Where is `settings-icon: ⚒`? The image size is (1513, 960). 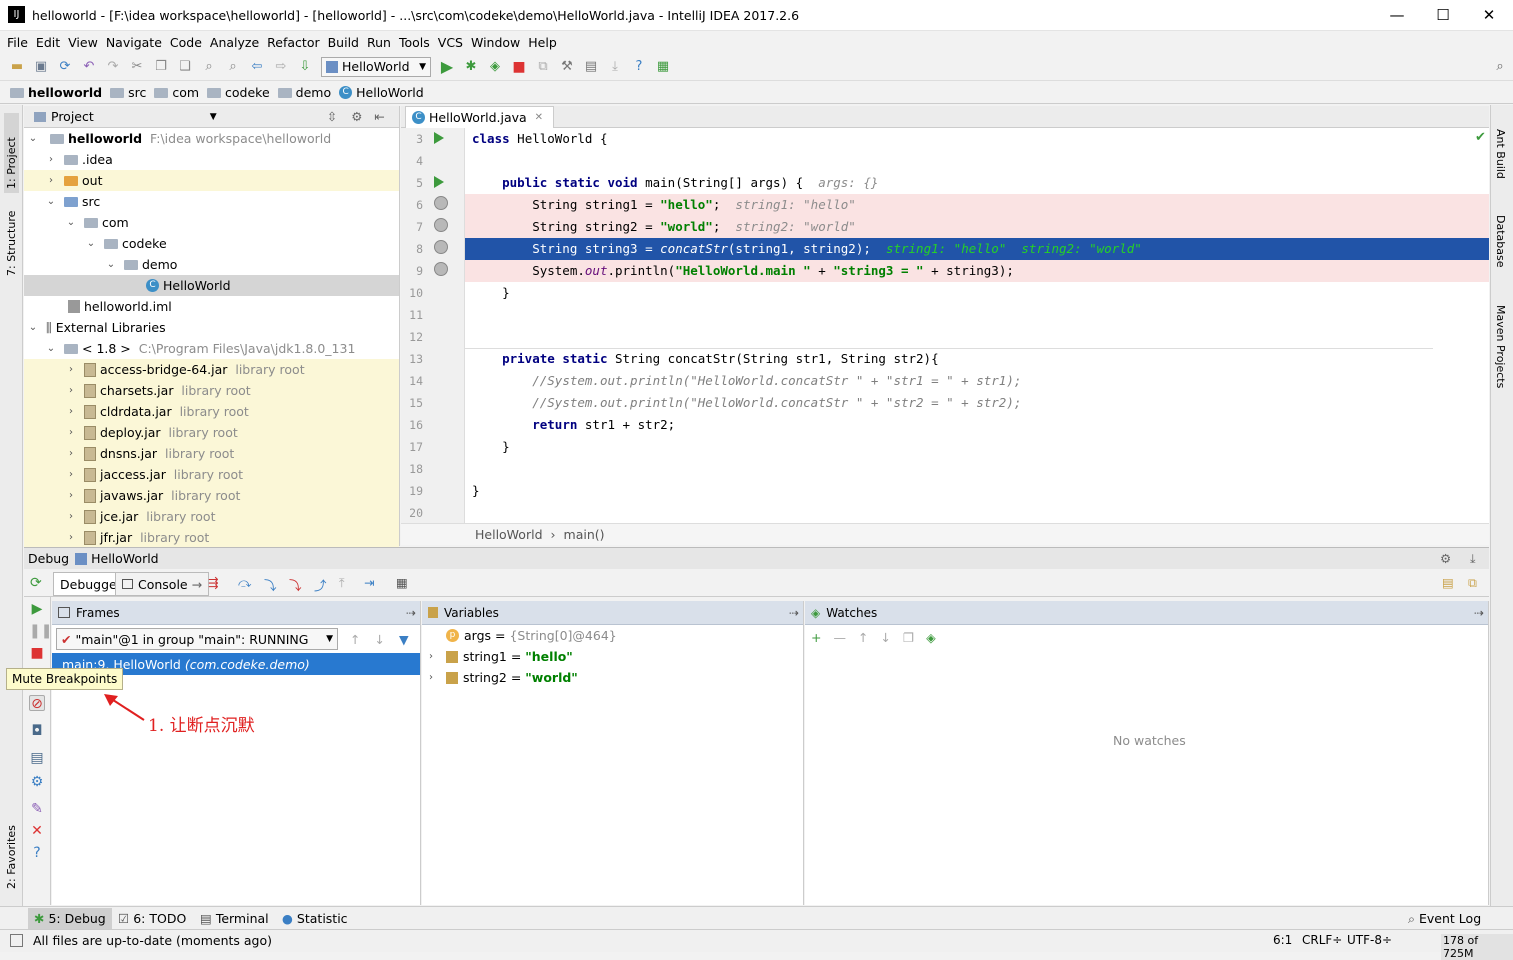
settings-icon: ⚒ is located at coordinates (567, 67).